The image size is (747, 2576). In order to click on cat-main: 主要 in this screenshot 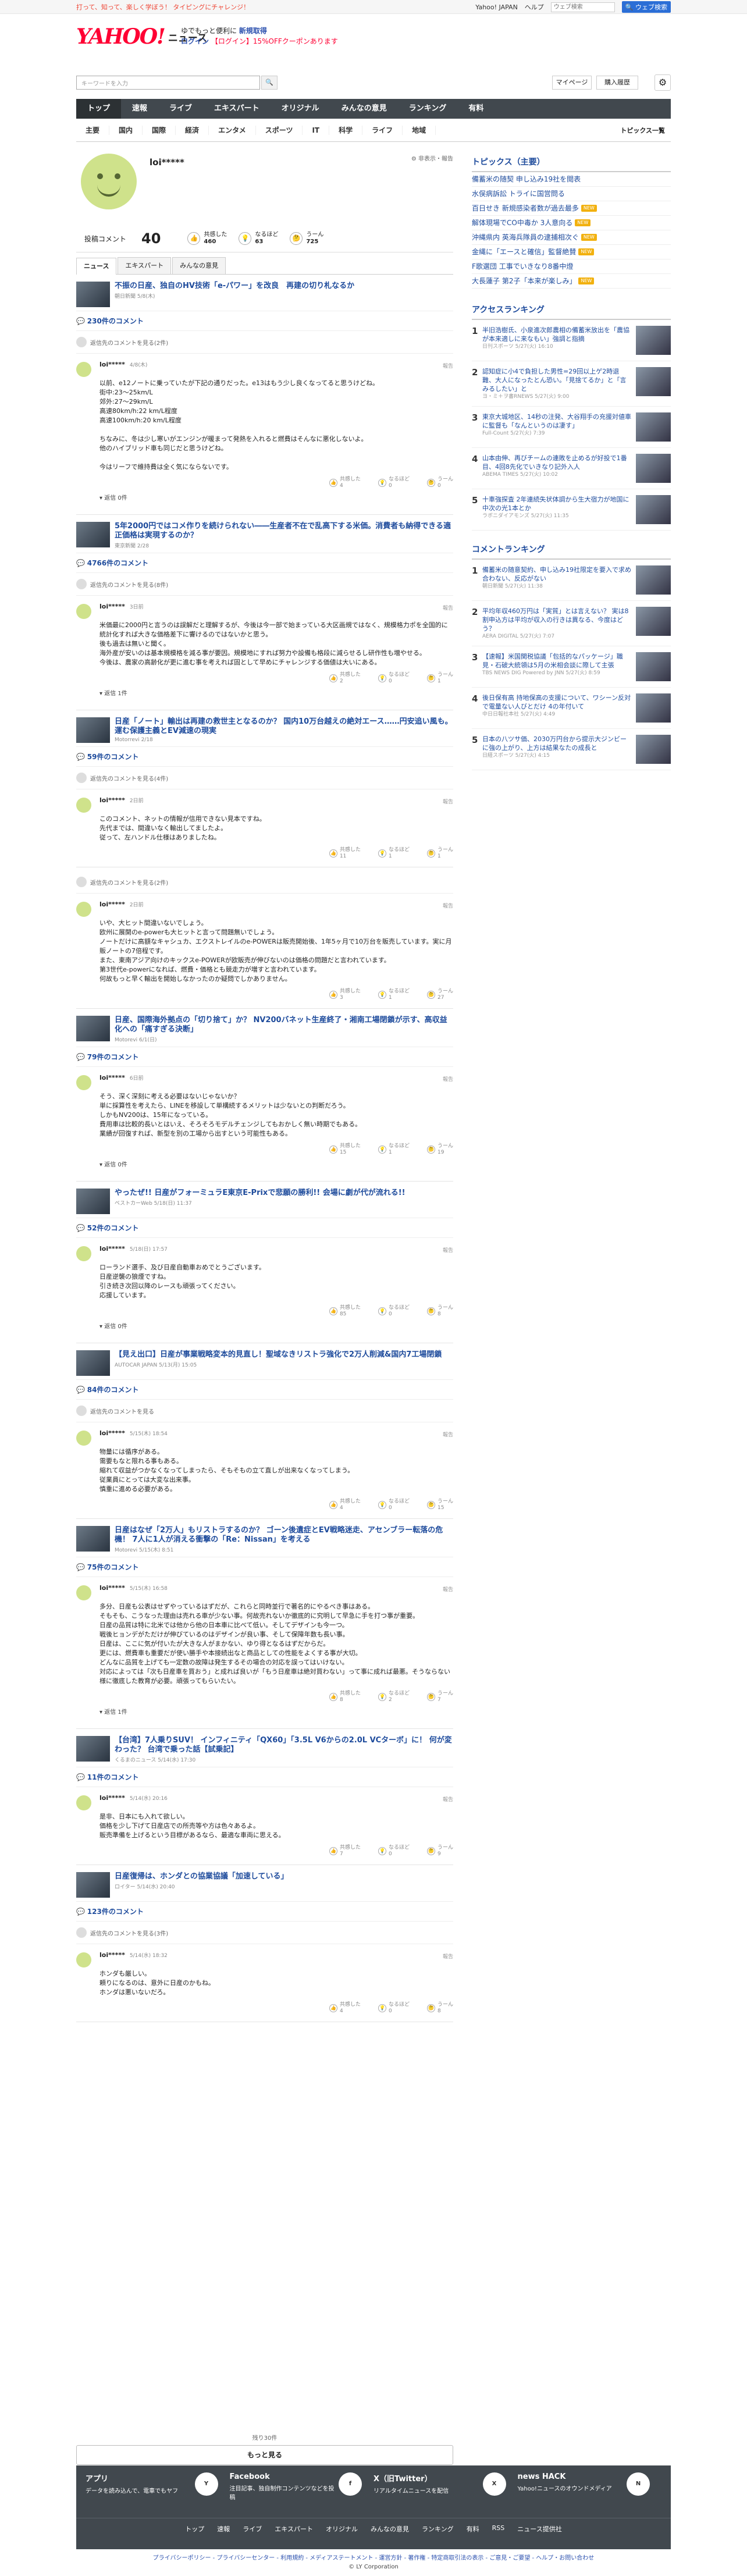, I will do `click(93, 130)`.